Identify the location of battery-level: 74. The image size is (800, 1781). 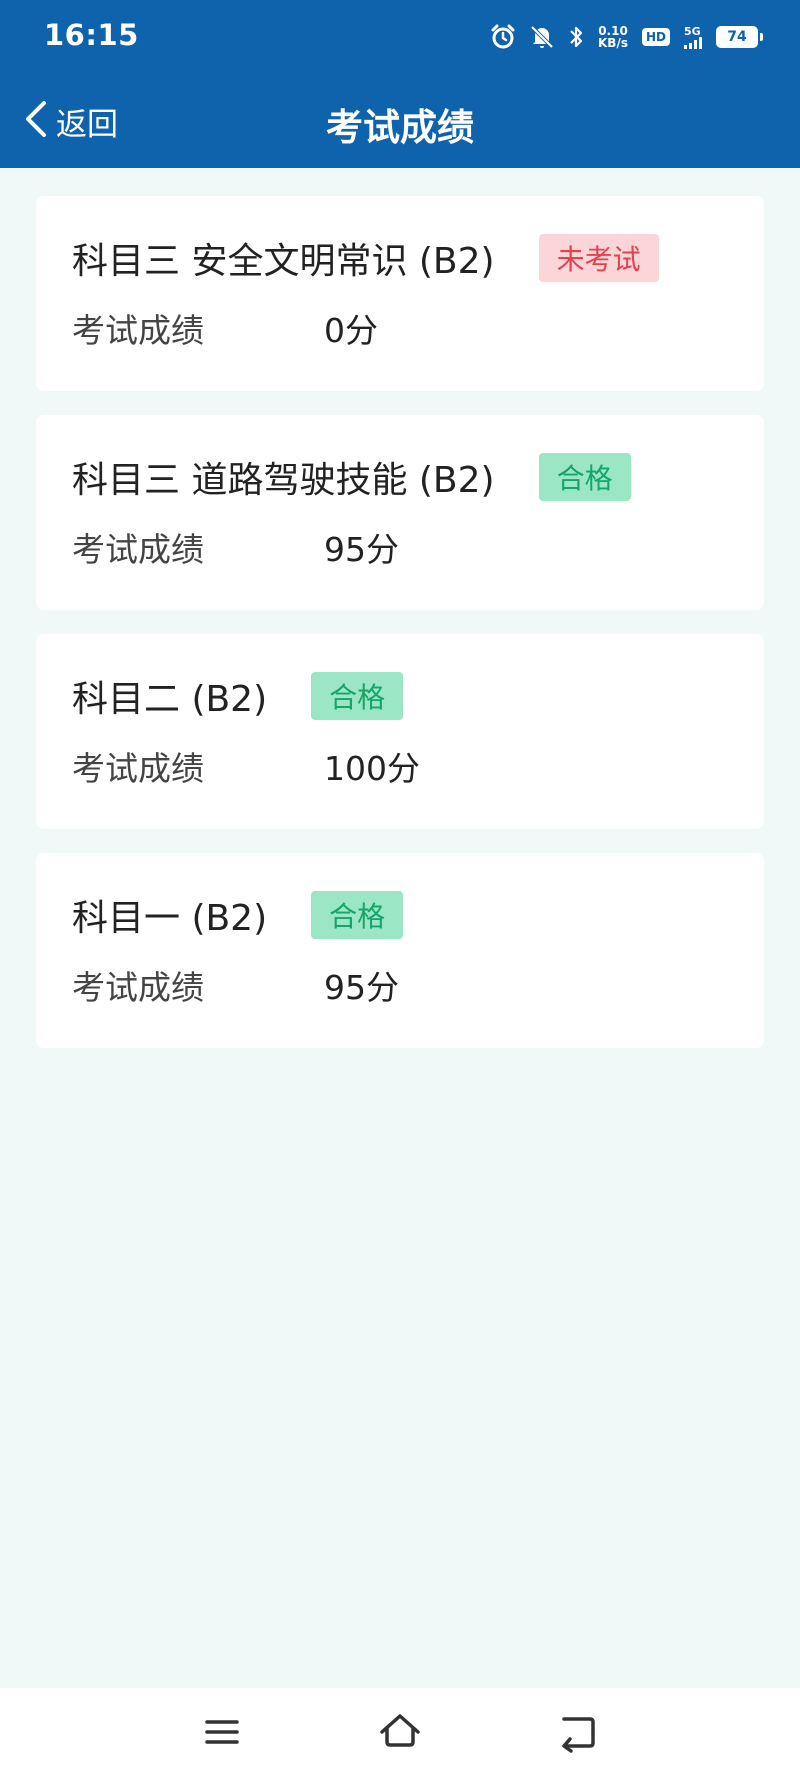
(737, 37).